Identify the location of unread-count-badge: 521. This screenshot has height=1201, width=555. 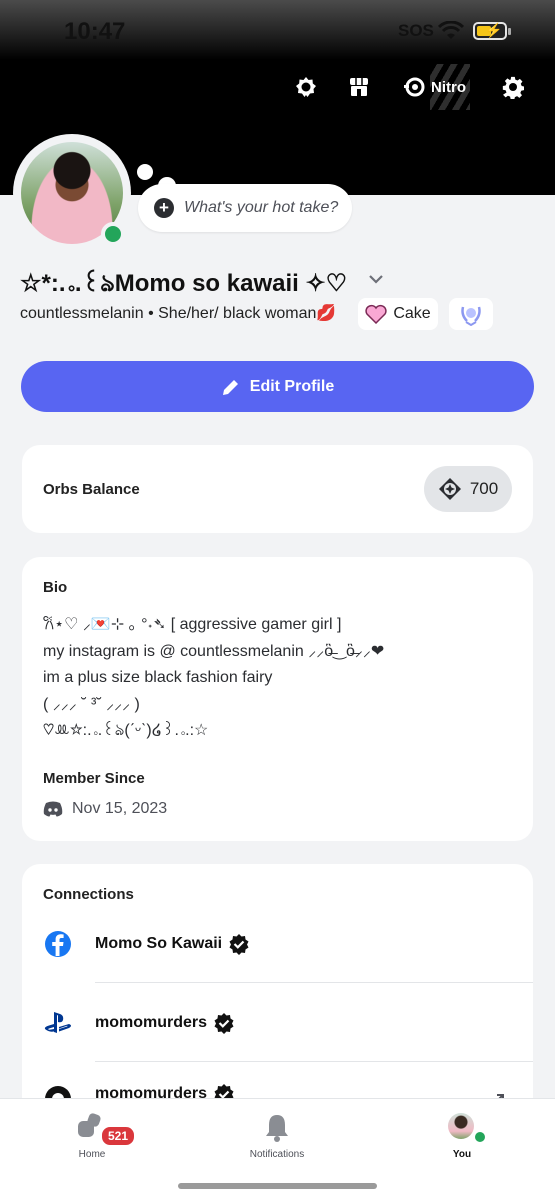
(118, 1136).